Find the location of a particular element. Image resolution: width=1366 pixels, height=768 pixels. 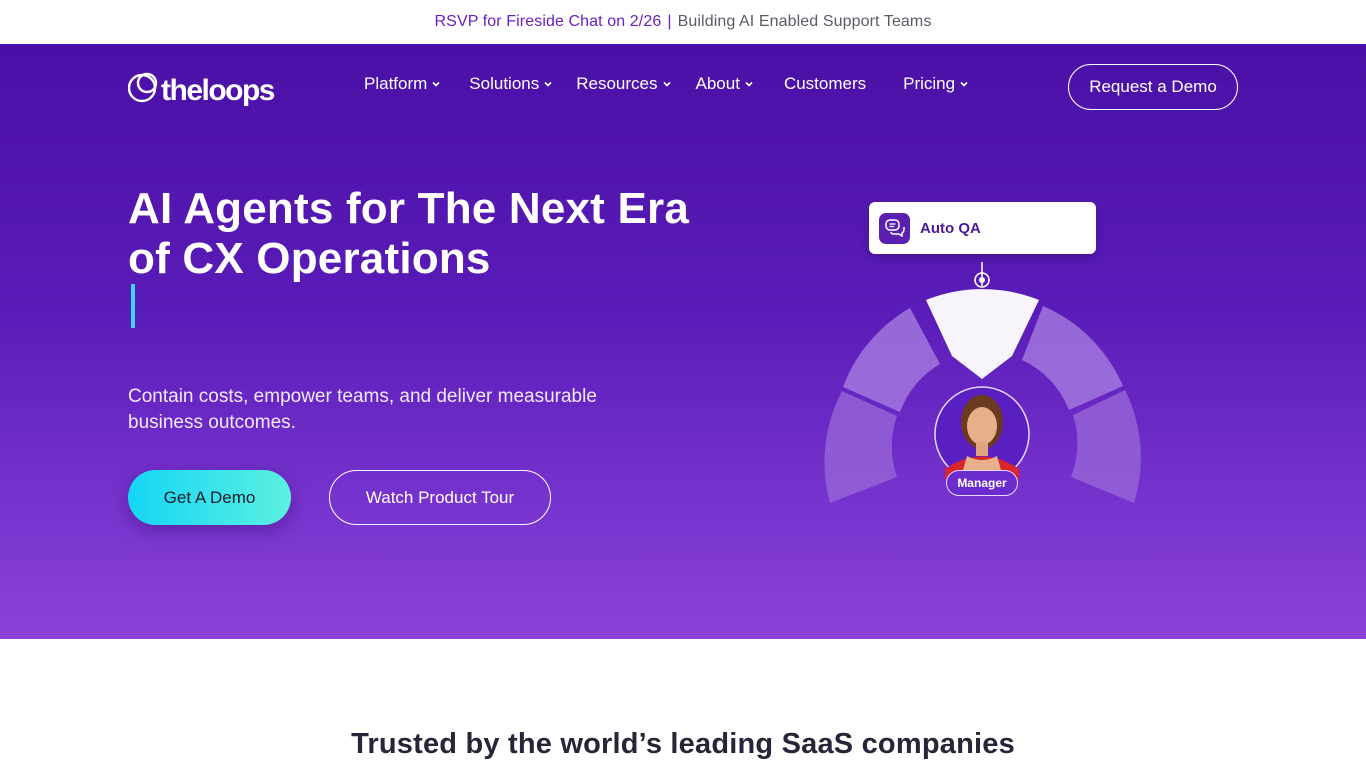

logo: theloops is located at coordinates (201, 88).